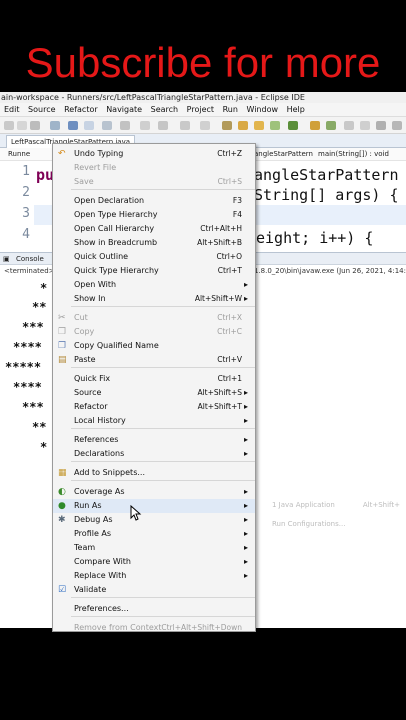  I want to click on menu-item-show-in: Show In Alt+Shift+W ▸, so click(154, 299).